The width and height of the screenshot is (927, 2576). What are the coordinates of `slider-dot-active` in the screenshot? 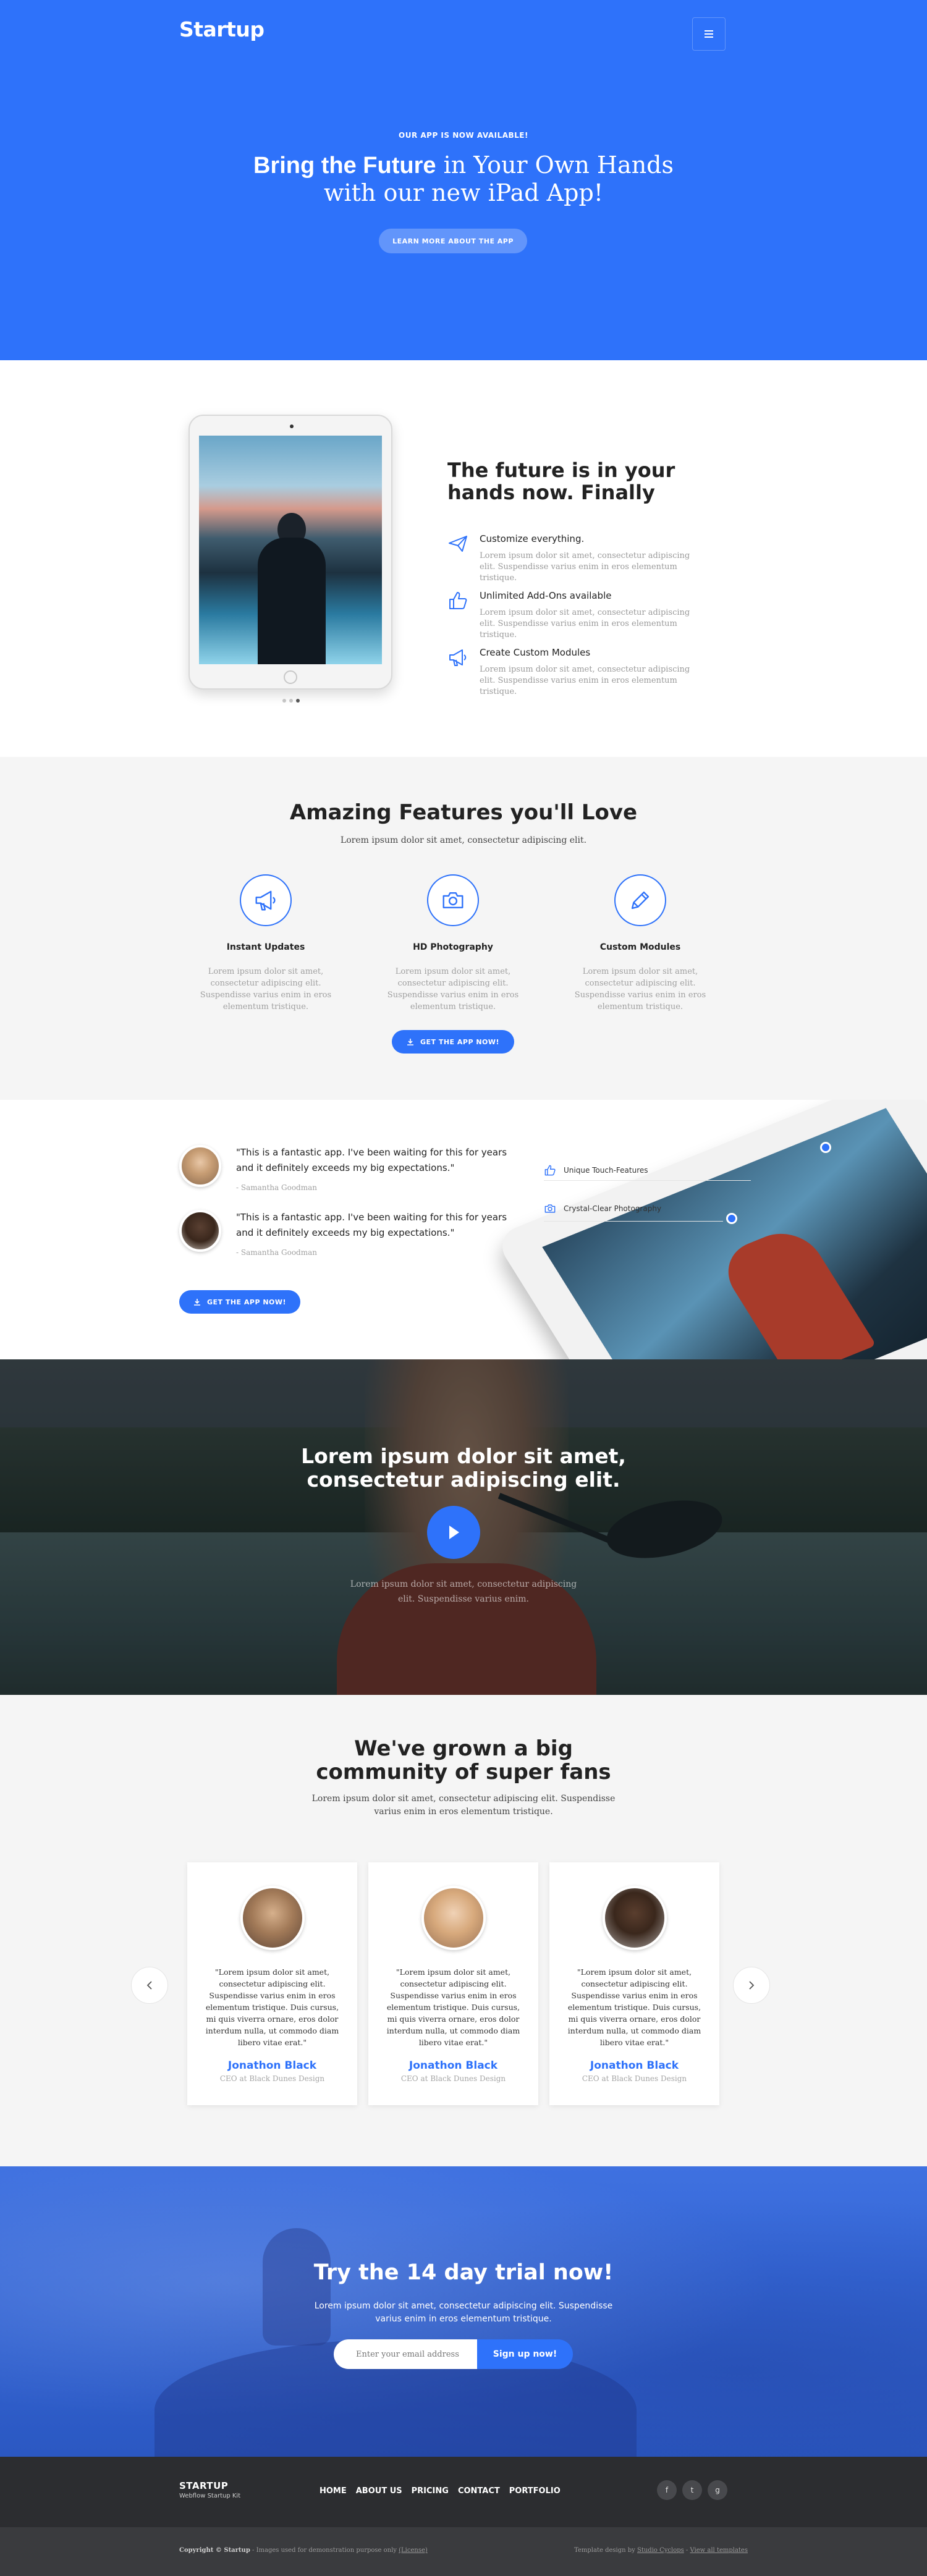 It's located at (298, 701).